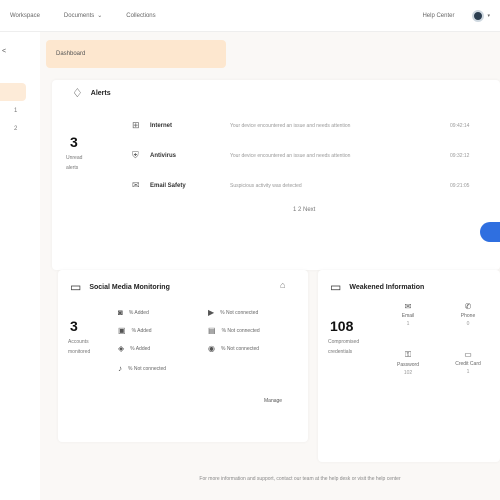  What do you see at coordinates (74, 142) in the screenshot?
I see `alerts-count: 3` at bounding box center [74, 142].